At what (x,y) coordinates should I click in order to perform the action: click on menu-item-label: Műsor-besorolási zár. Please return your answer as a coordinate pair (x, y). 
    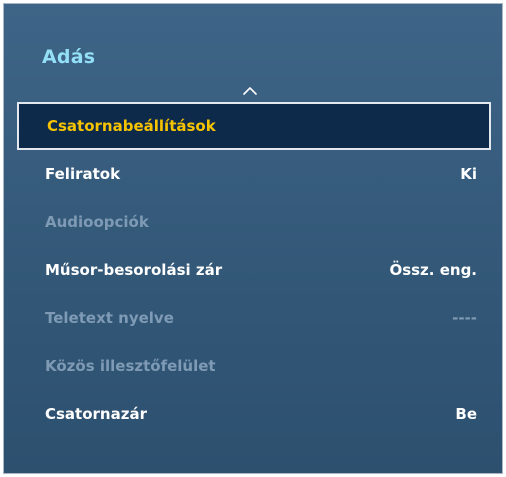
    Looking at the image, I should click on (134, 270).